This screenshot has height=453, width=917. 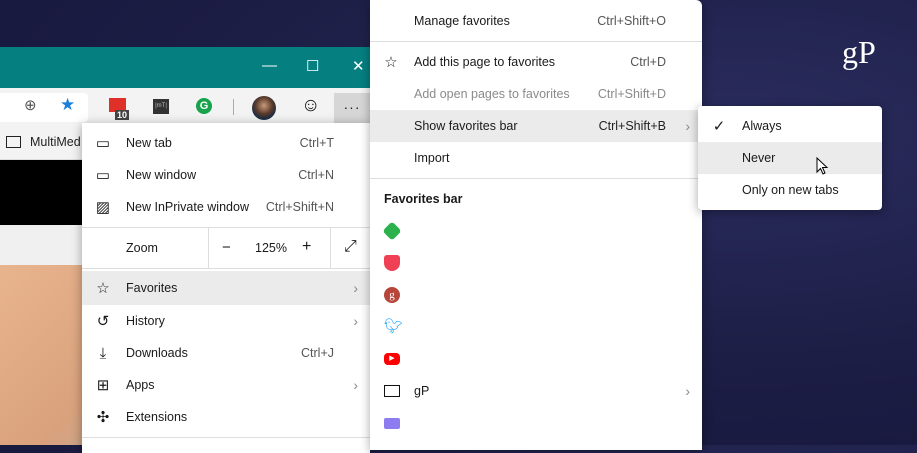 What do you see at coordinates (103, 143) in the screenshot?
I see `new-tab-icon: ▭` at bounding box center [103, 143].